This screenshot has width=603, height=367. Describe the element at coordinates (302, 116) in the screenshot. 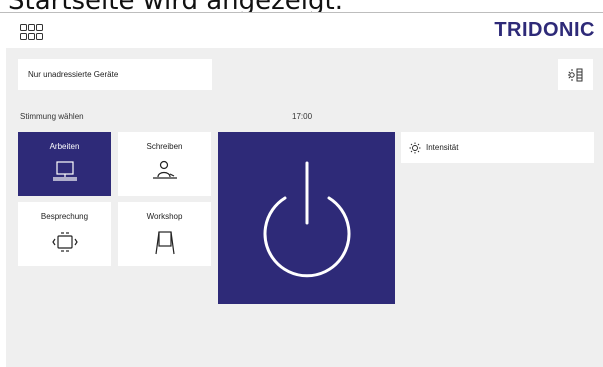

I see `clock-time: 17:00` at that location.